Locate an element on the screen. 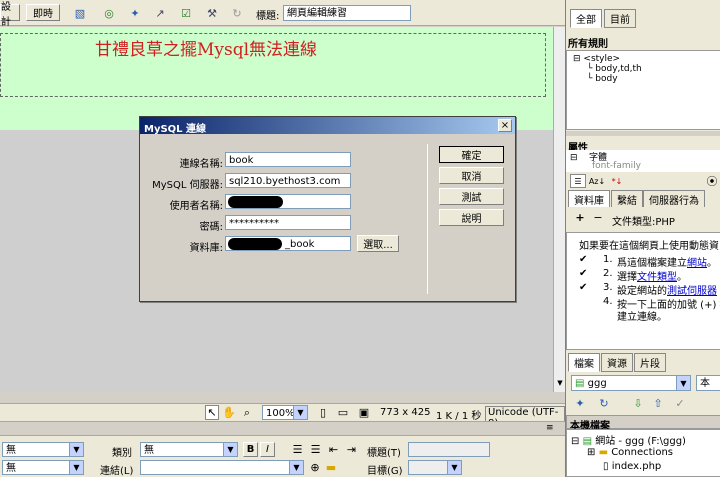  test-button: 測試 is located at coordinates (471, 196).